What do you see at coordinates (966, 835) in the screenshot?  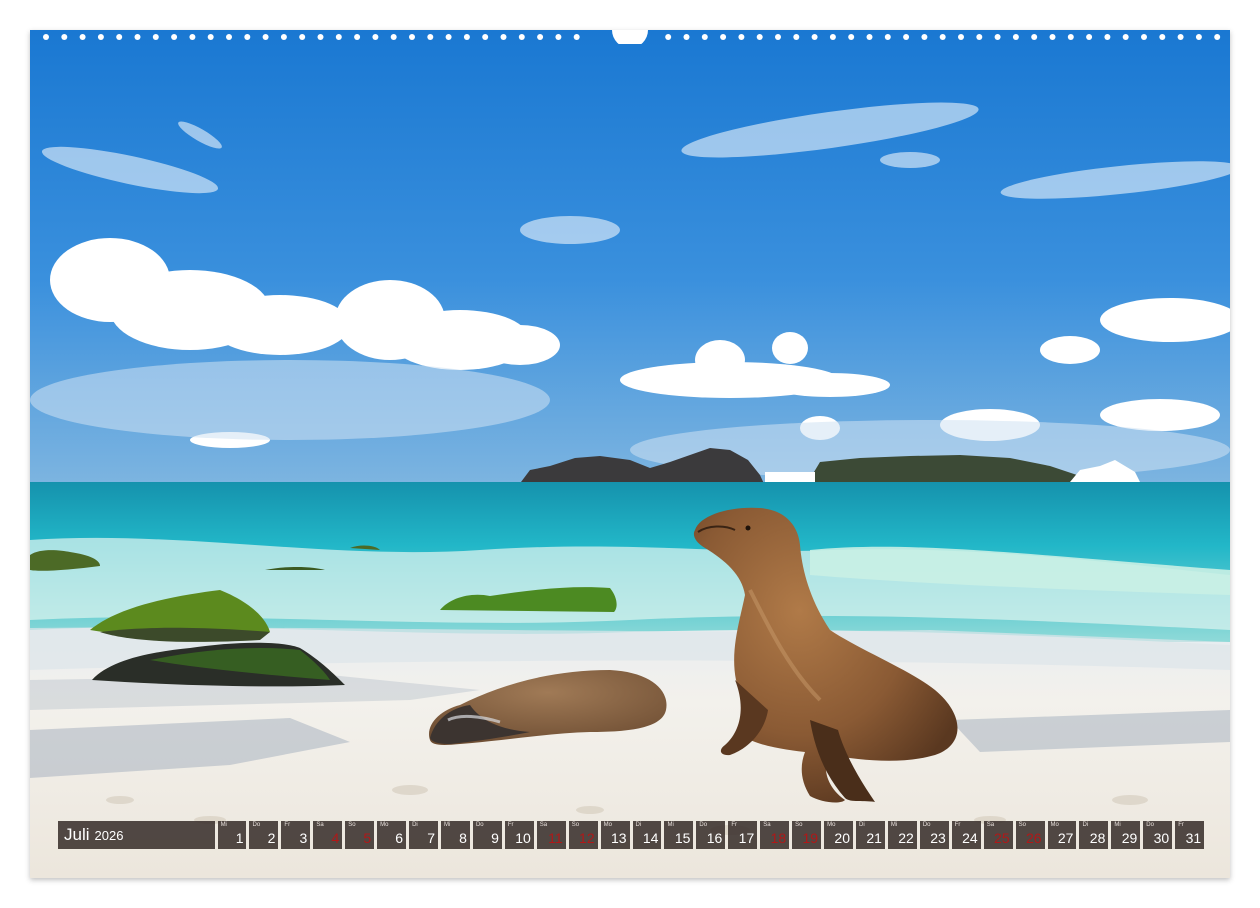 I see `day-cell: Fr 24` at bounding box center [966, 835].